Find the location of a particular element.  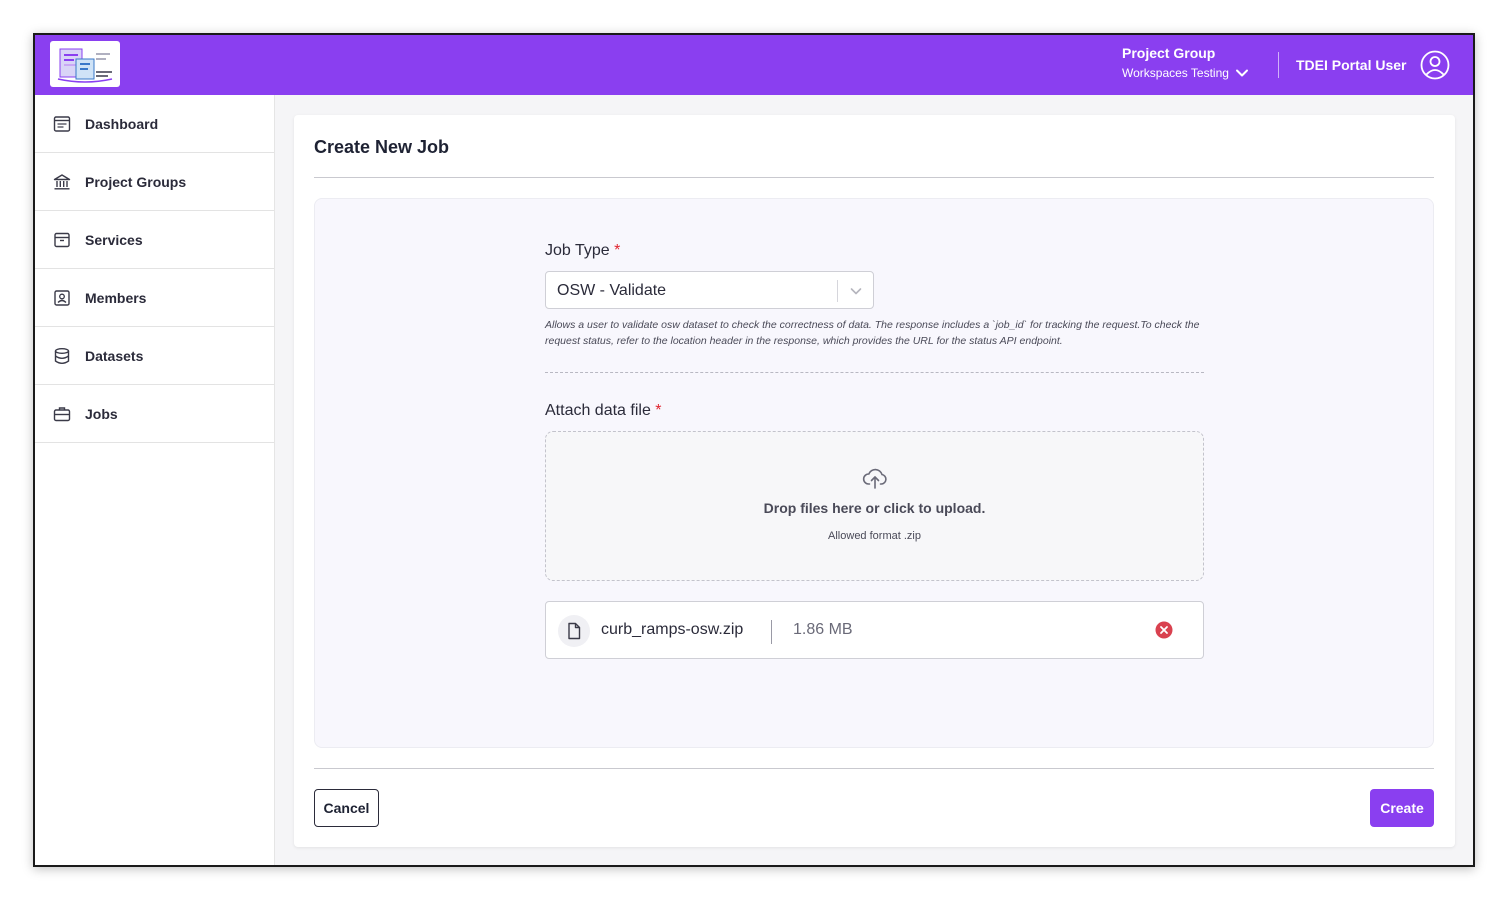

attach-file-label: Attach data file * is located at coordinates (603, 411).